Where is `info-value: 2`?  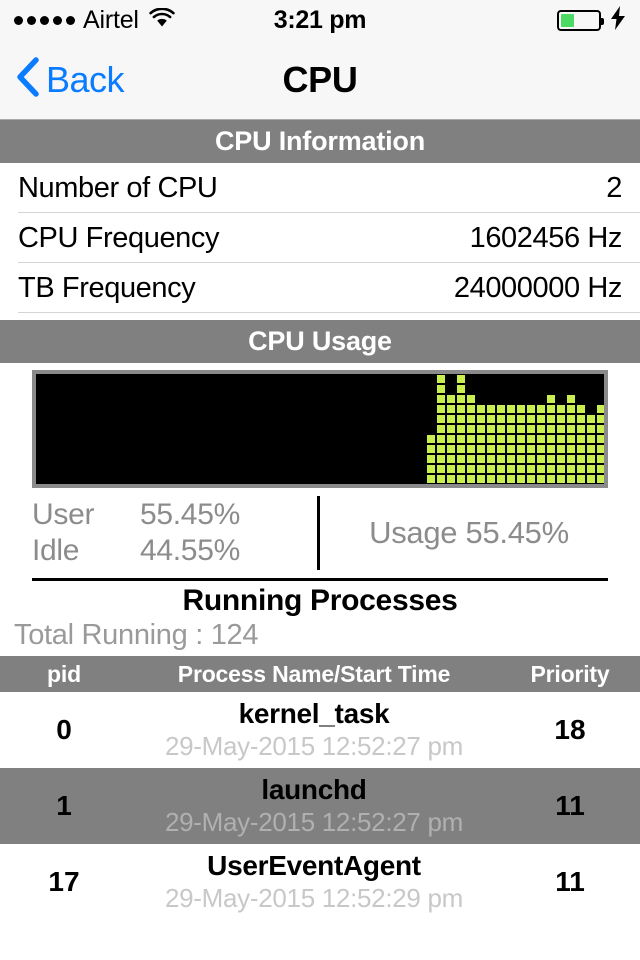
info-value: 2 is located at coordinates (614, 187).